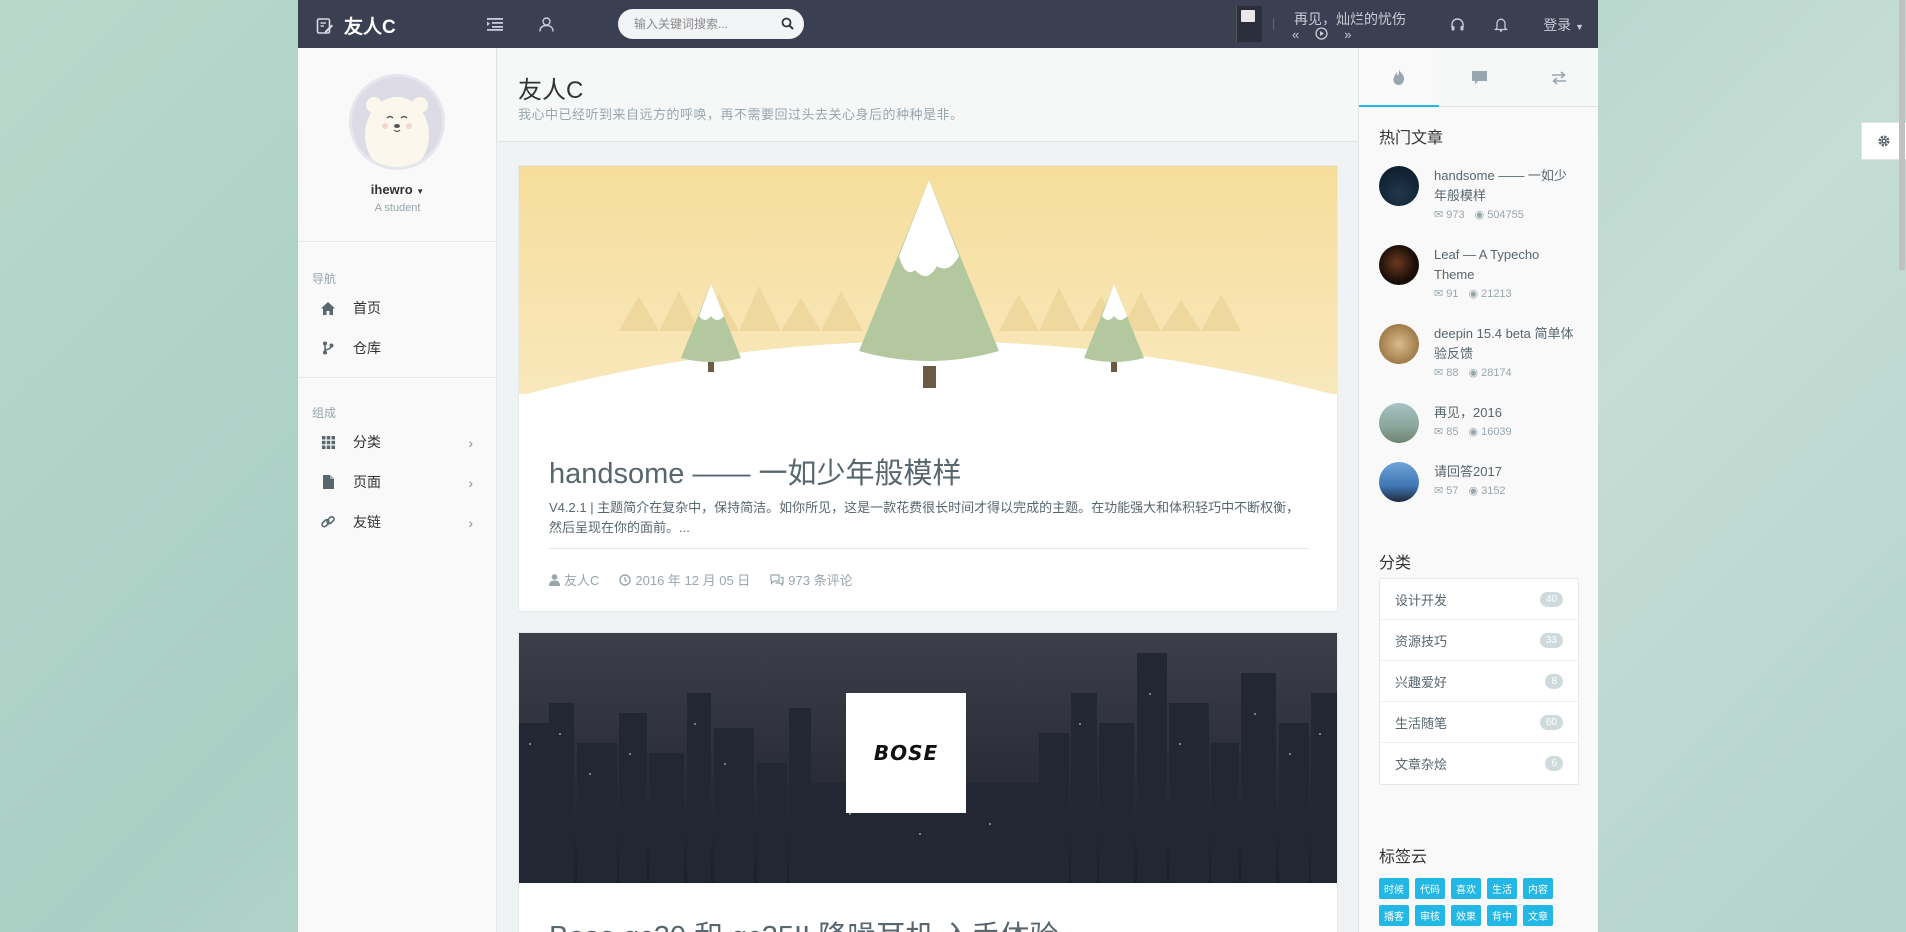 This screenshot has height=932, width=1906. Describe the element at coordinates (1473, 373) in the screenshot. I see `hot-post-stats: ✉ 88 ◉ 28174` at that location.